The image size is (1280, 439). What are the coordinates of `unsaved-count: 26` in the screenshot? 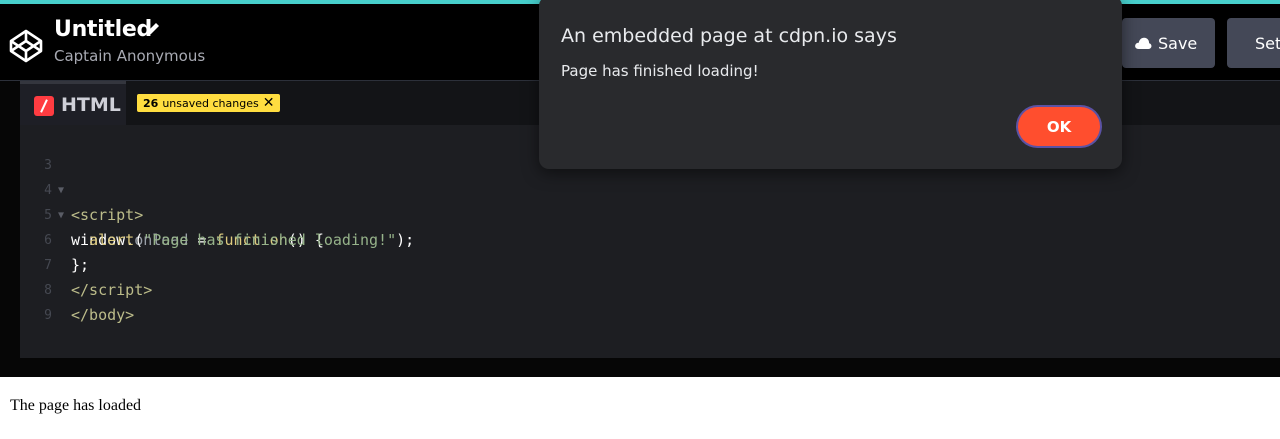 It's located at (151, 103).